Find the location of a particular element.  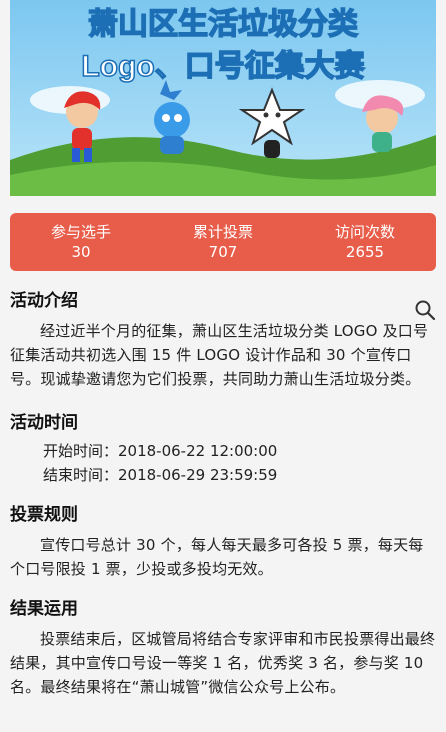

section-title-rules: 投票规则 is located at coordinates (44, 515).